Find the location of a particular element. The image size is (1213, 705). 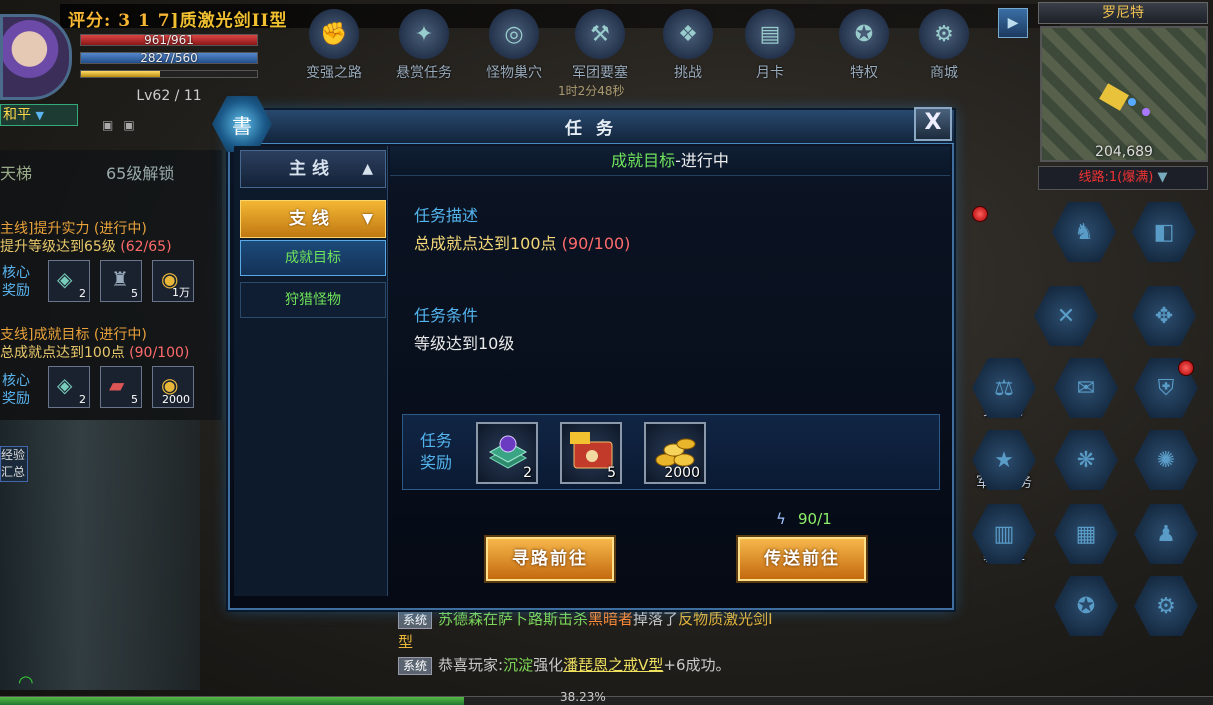

reward-slot-core: 2 is located at coordinates (507, 453).